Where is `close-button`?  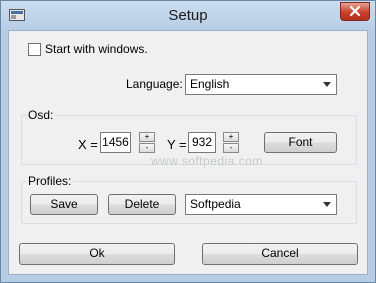
close-button is located at coordinates (355, 11).